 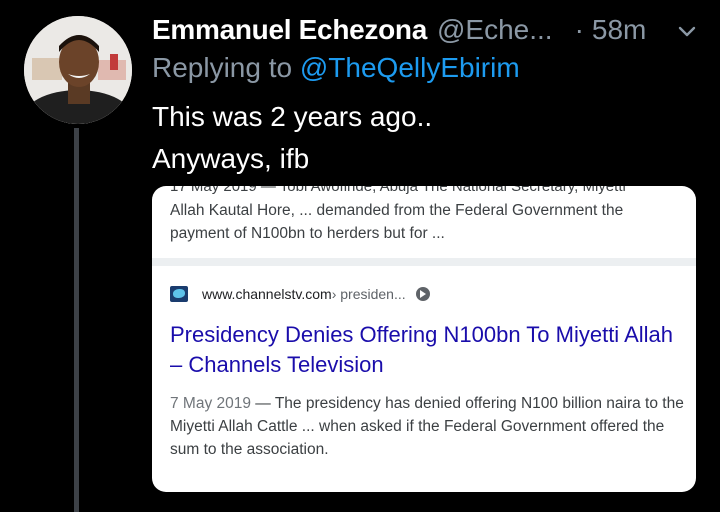 What do you see at coordinates (410, 67) in the screenshot?
I see `reply-mention: @TheQellyEbirim` at bounding box center [410, 67].